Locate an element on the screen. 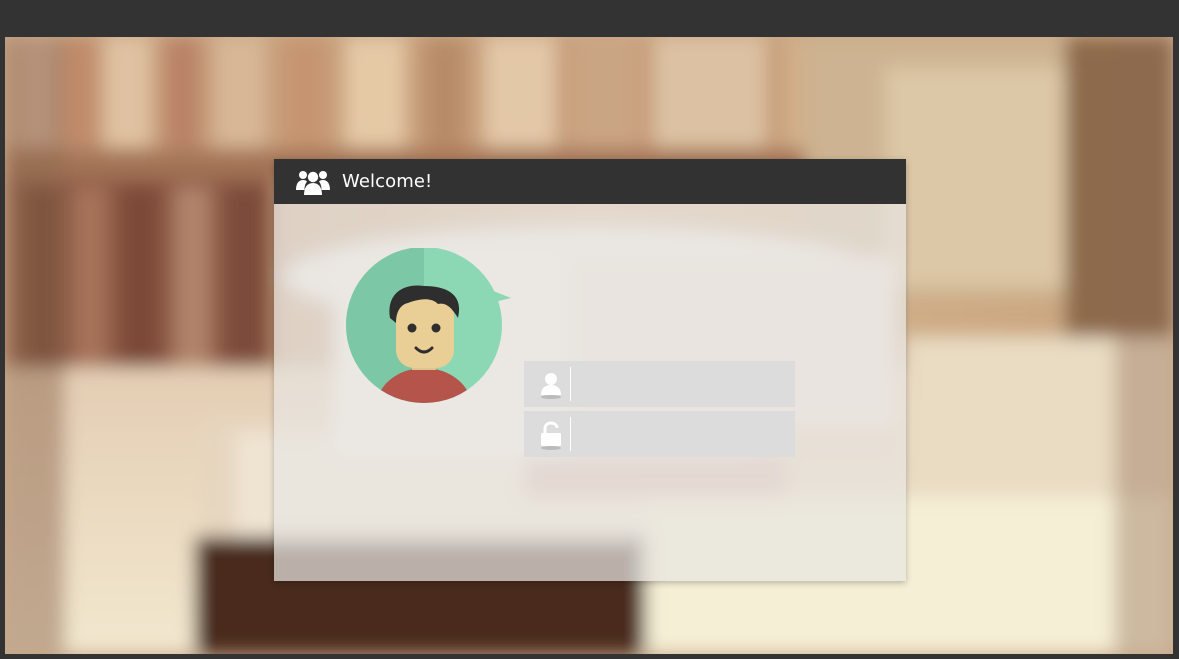 The width and height of the screenshot is (1179, 659). welcome-title: Welcome! is located at coordinates (387, 181).